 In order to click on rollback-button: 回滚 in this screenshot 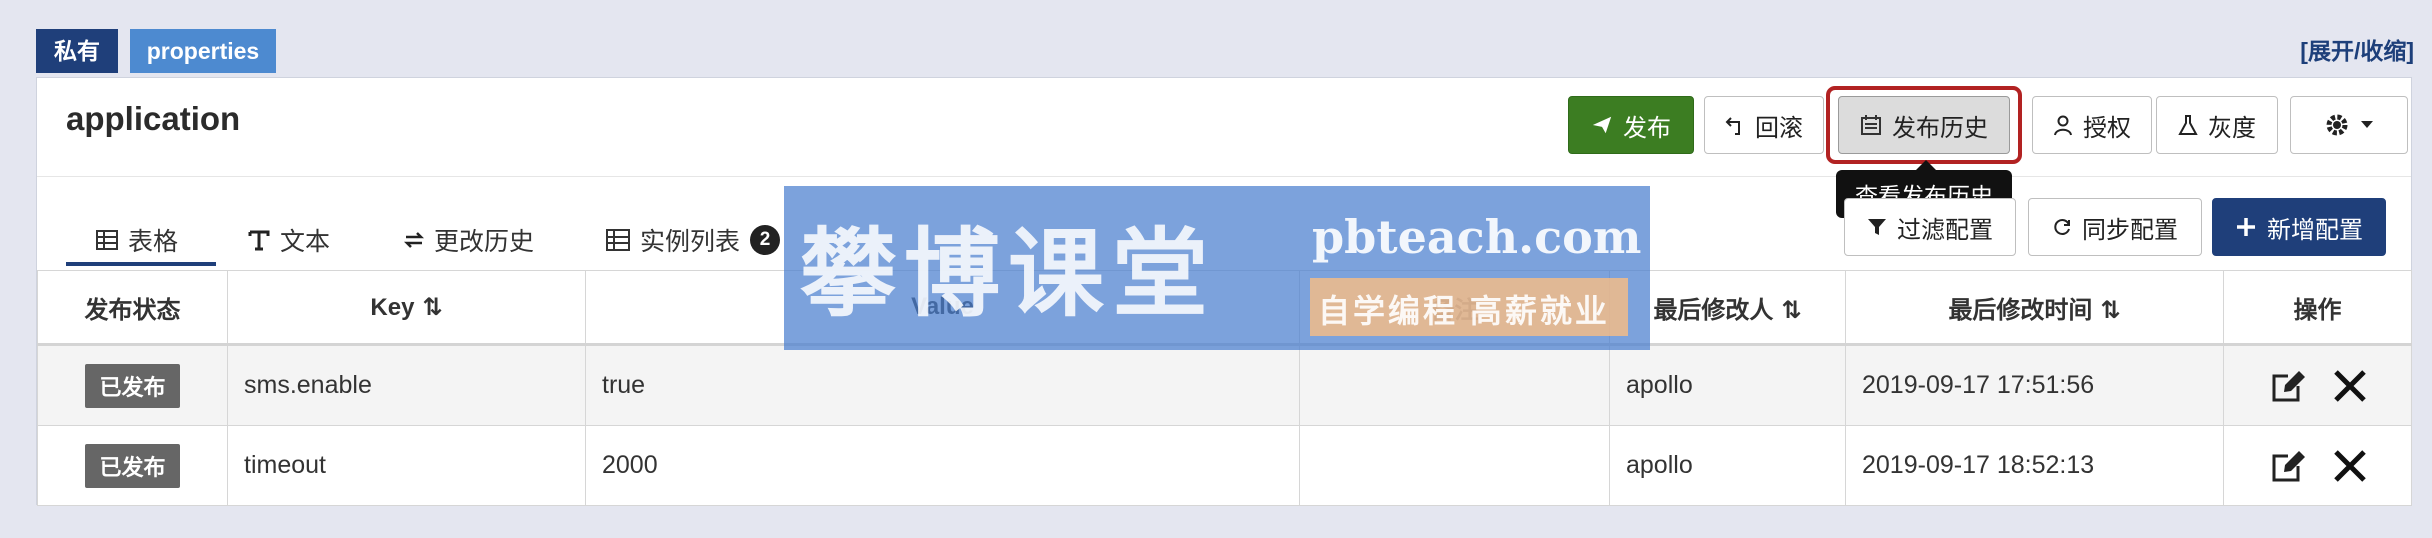, I will do `click(1764, 125)`.